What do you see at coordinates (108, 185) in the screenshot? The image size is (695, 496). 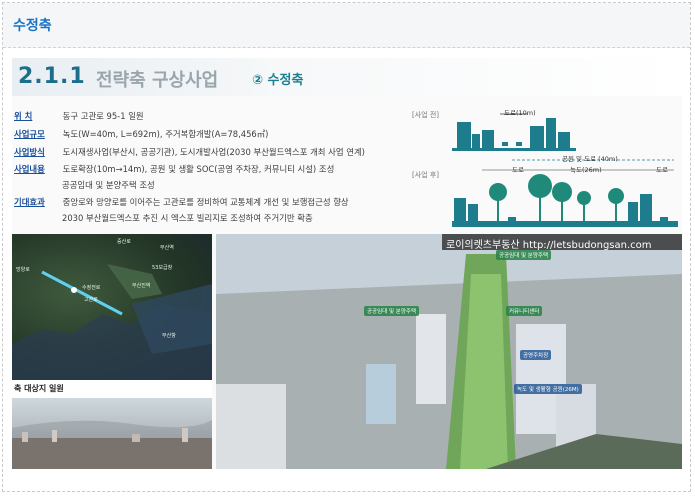 I see `info-row-content-cont: 공공임대 및 분양주택 조성` at bounding box center [108, 185].